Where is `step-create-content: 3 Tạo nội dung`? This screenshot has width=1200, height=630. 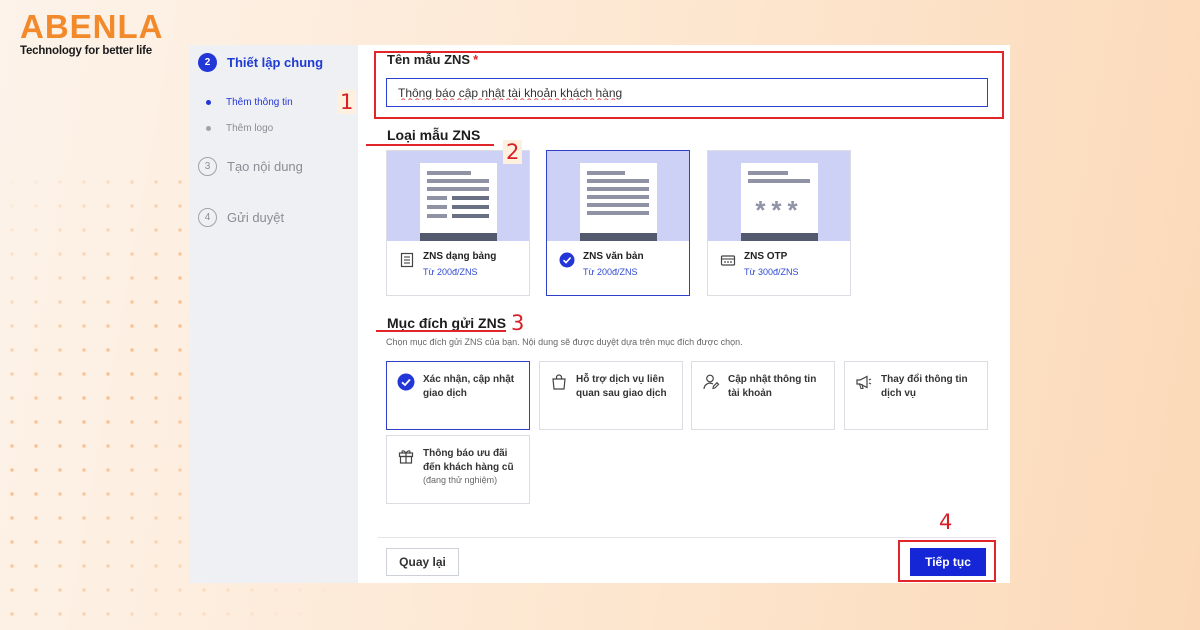 step-create-content: 3 Tạo nội dung is located at coordinates (250, 166).